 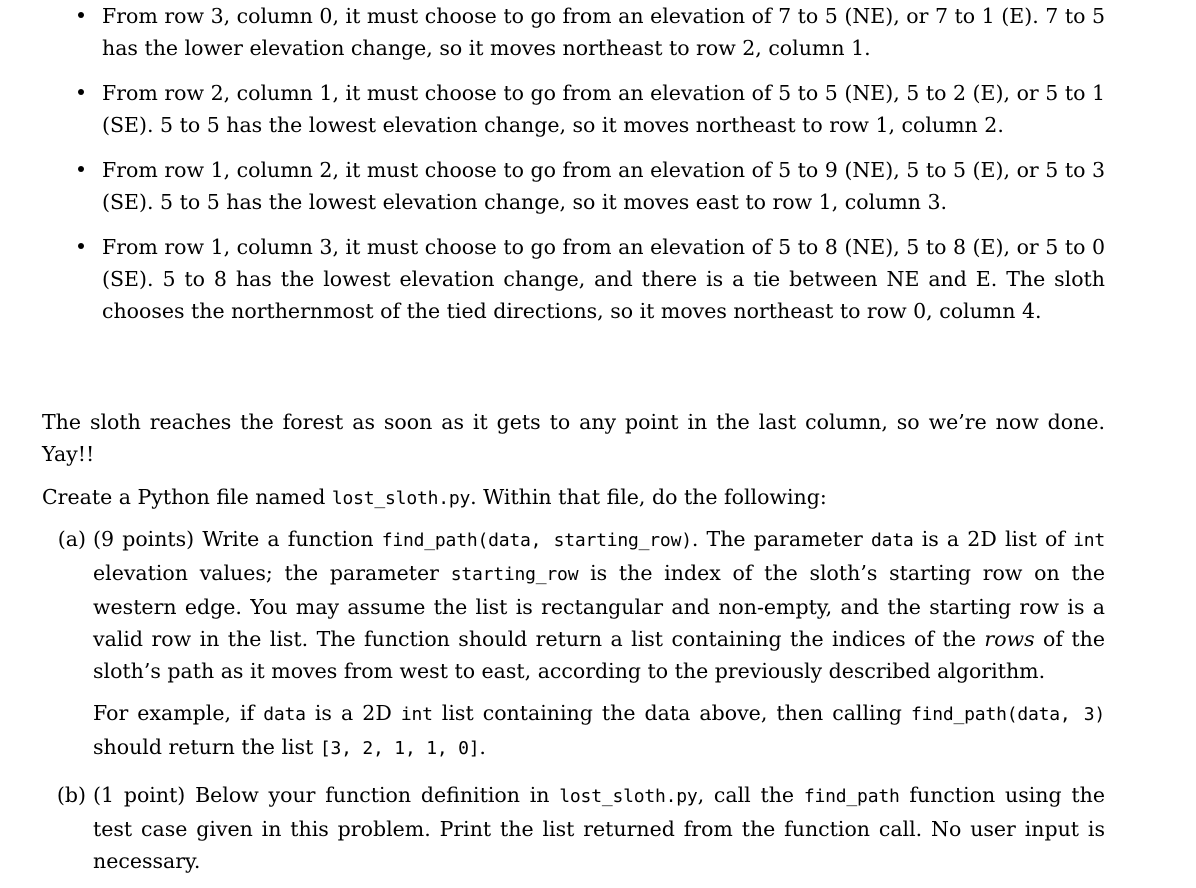 I want to click on code-data-param: data, so click(x=892, y=540).